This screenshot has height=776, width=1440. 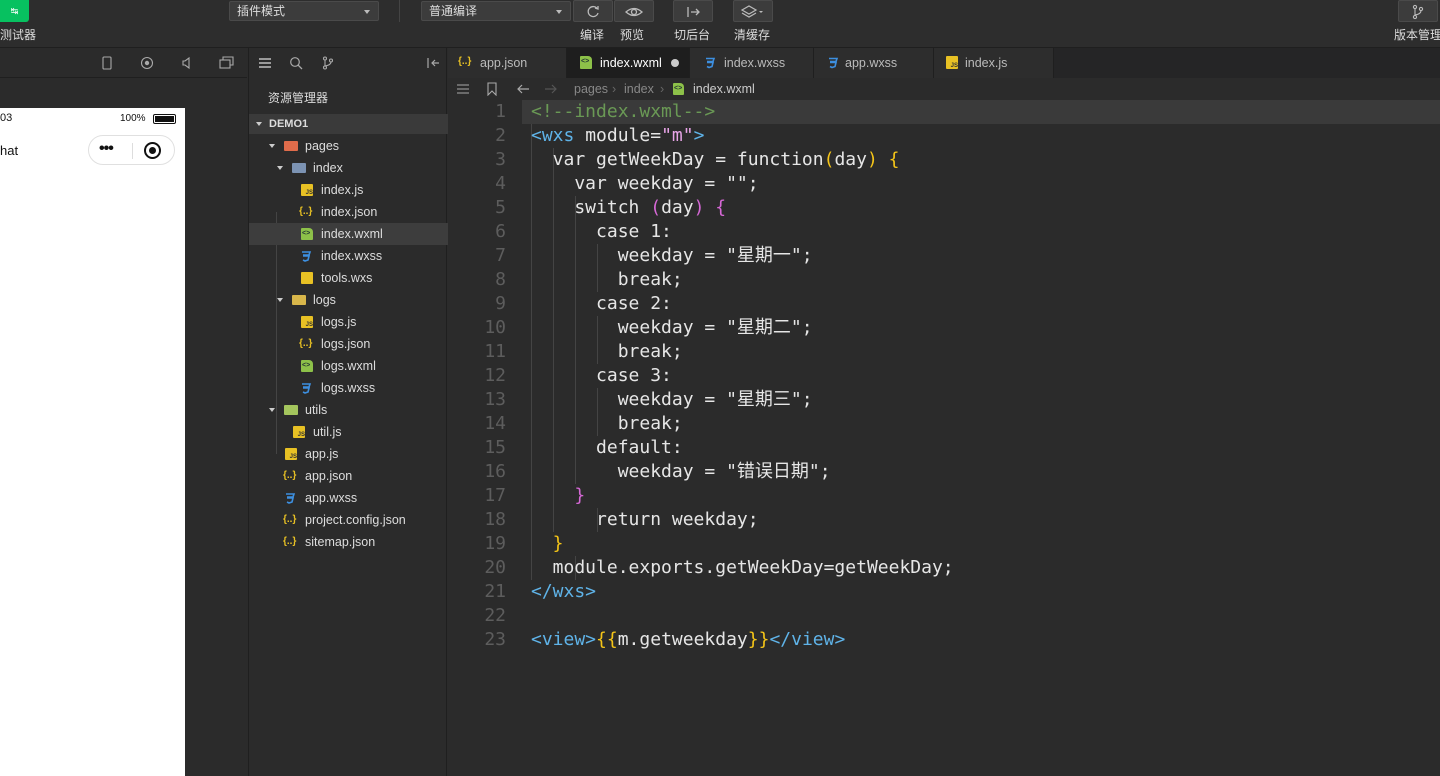 I want to click on tree-item-tools-wxs: tools.wxs, so click(x=348, y=278).